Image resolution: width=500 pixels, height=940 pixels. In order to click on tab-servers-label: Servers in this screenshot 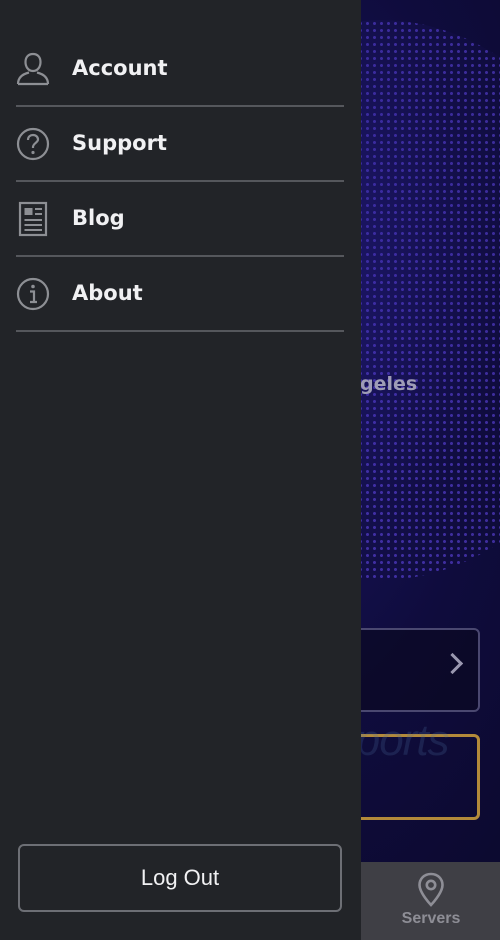, I will do `click(431, 918)`.